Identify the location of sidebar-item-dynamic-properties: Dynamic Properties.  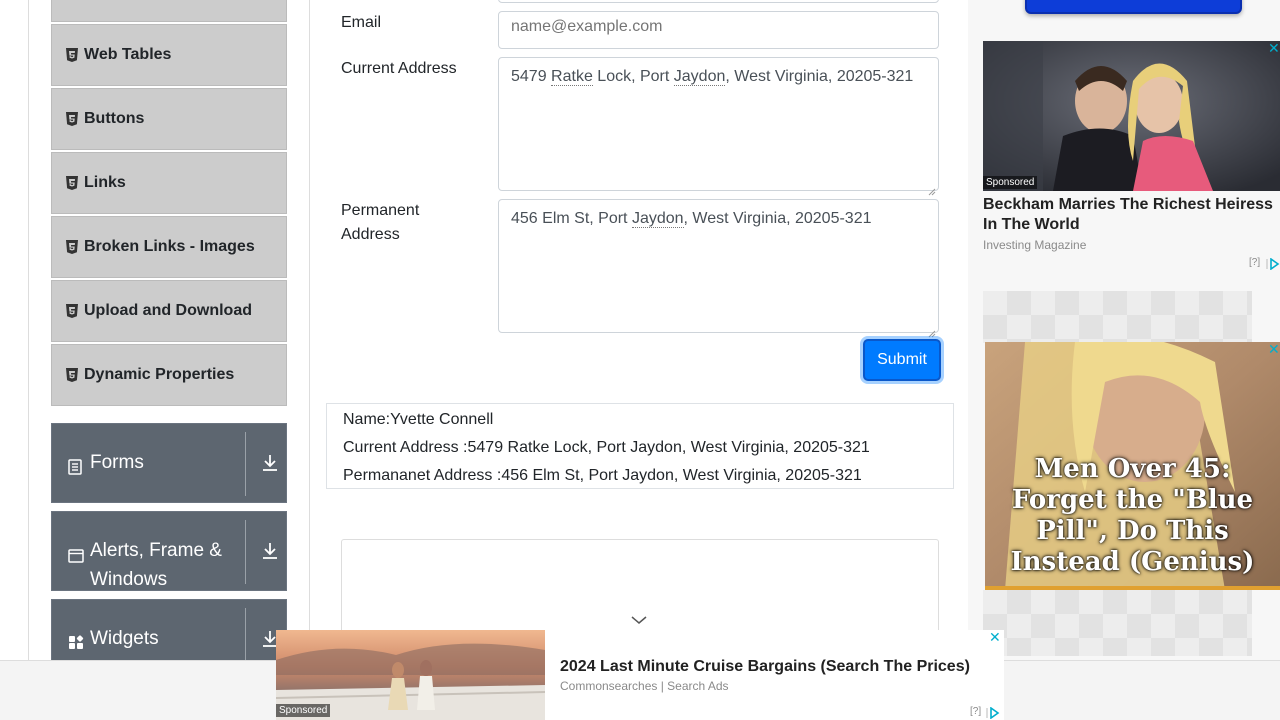
(169, 375).